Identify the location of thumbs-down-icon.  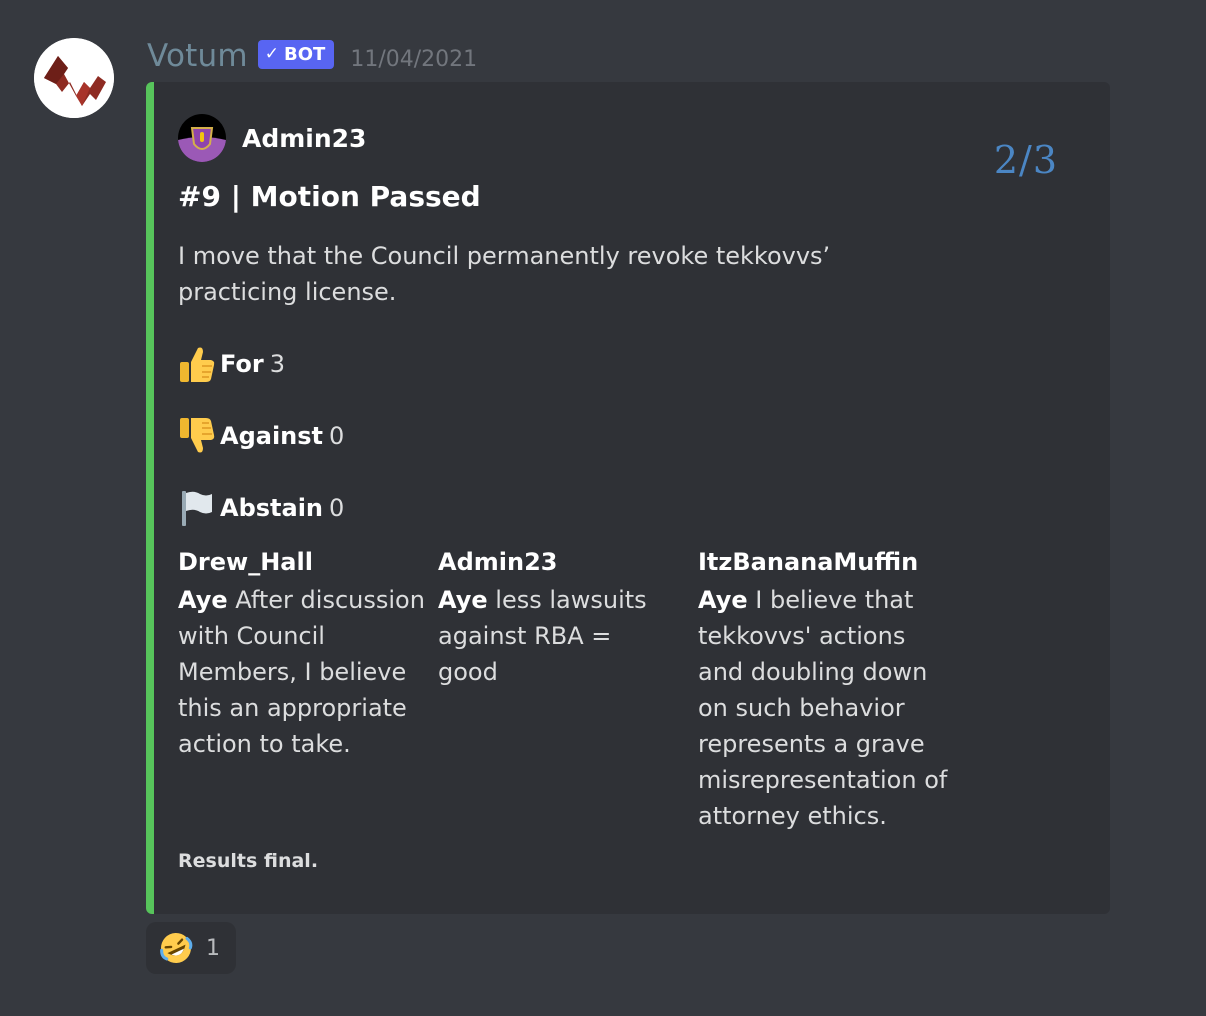
(197, 436).